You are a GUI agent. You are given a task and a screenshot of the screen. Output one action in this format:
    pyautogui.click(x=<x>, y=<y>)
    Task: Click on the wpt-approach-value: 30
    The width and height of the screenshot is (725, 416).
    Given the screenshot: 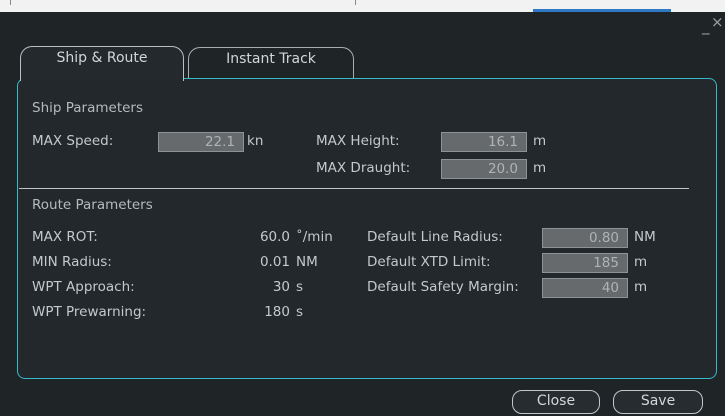 What is the action you would take?
    pyautogui.click(x=281, y=287)
    